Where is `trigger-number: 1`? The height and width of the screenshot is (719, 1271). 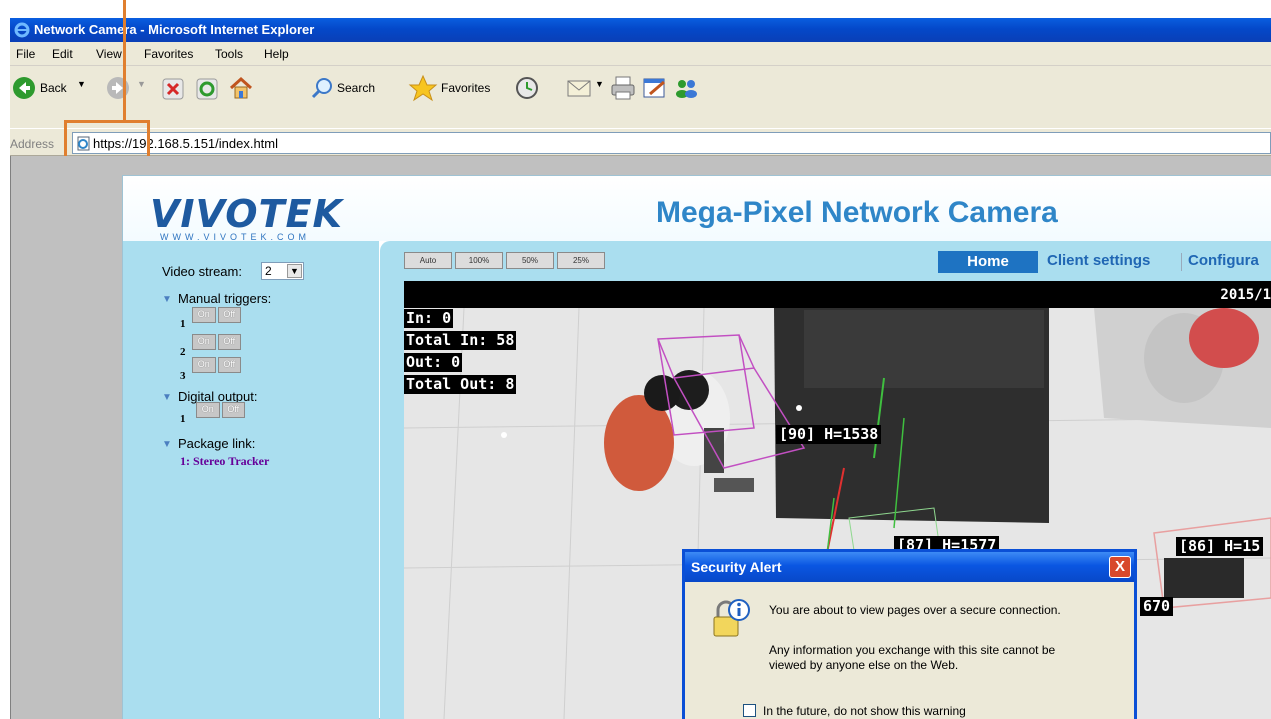 trigger-number: 1 is located at coordinates (183, 324).